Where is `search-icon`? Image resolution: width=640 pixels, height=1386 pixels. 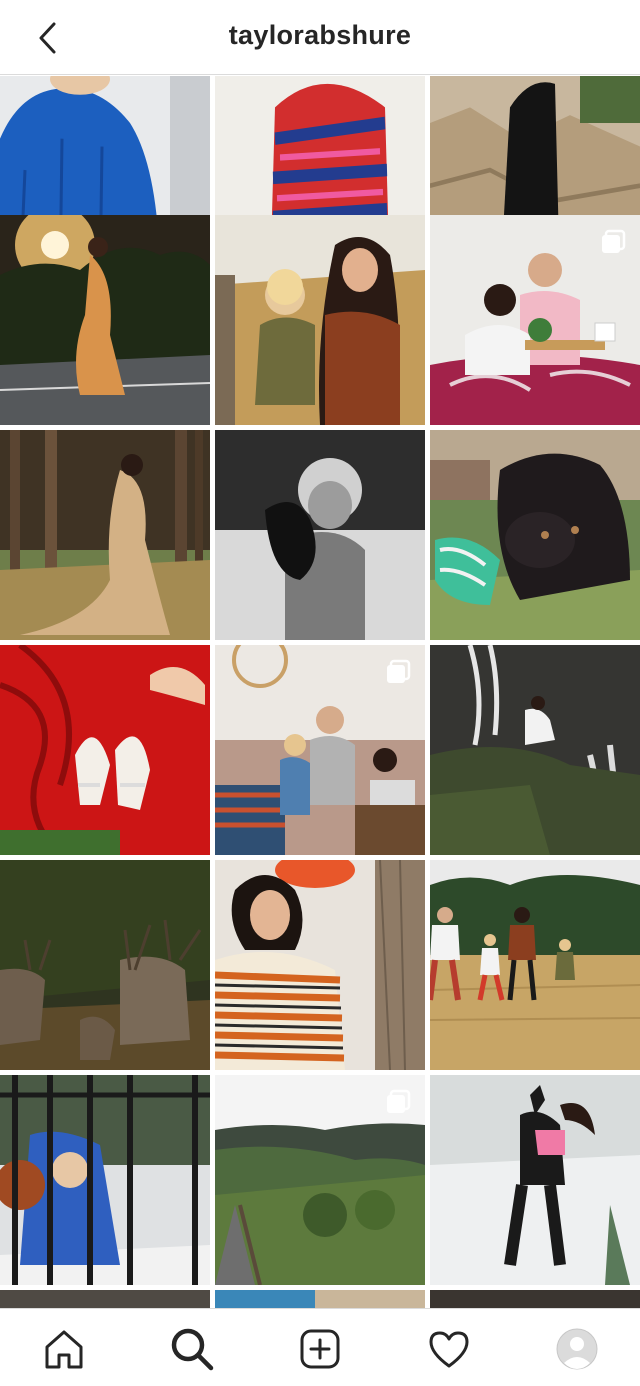
search-icon is located at coordinates (192, 1349).